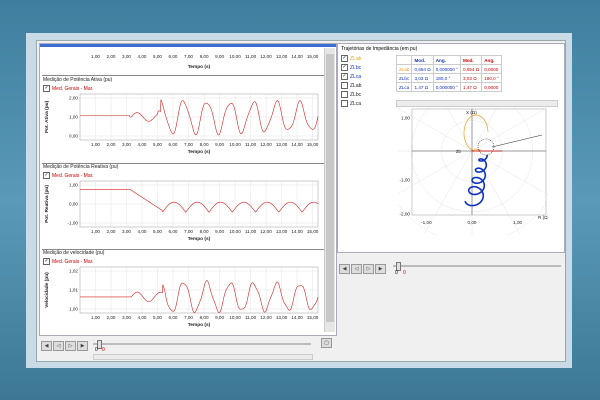 Image resolution: width=600 pixels, height=400 pixels. What do you see at coordinates (405, 214) in the screenshot?
I see `y-tick-label: -2,00` at bounding box center [405, 214].